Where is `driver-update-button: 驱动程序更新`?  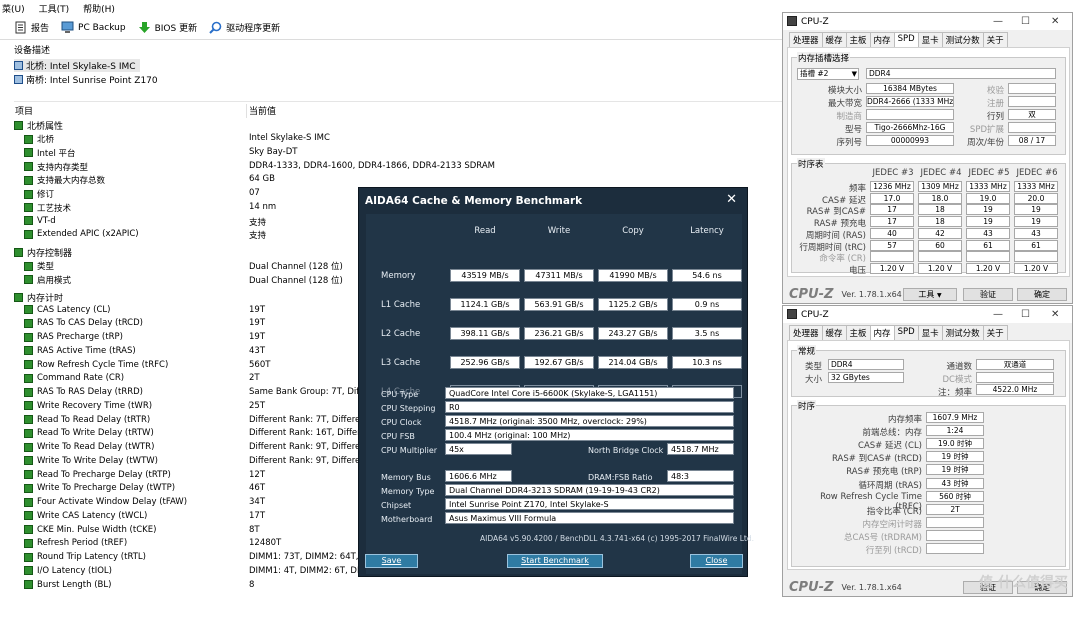 driver-update-button: 驱动程序更新 is located at coordinates (244, 27).